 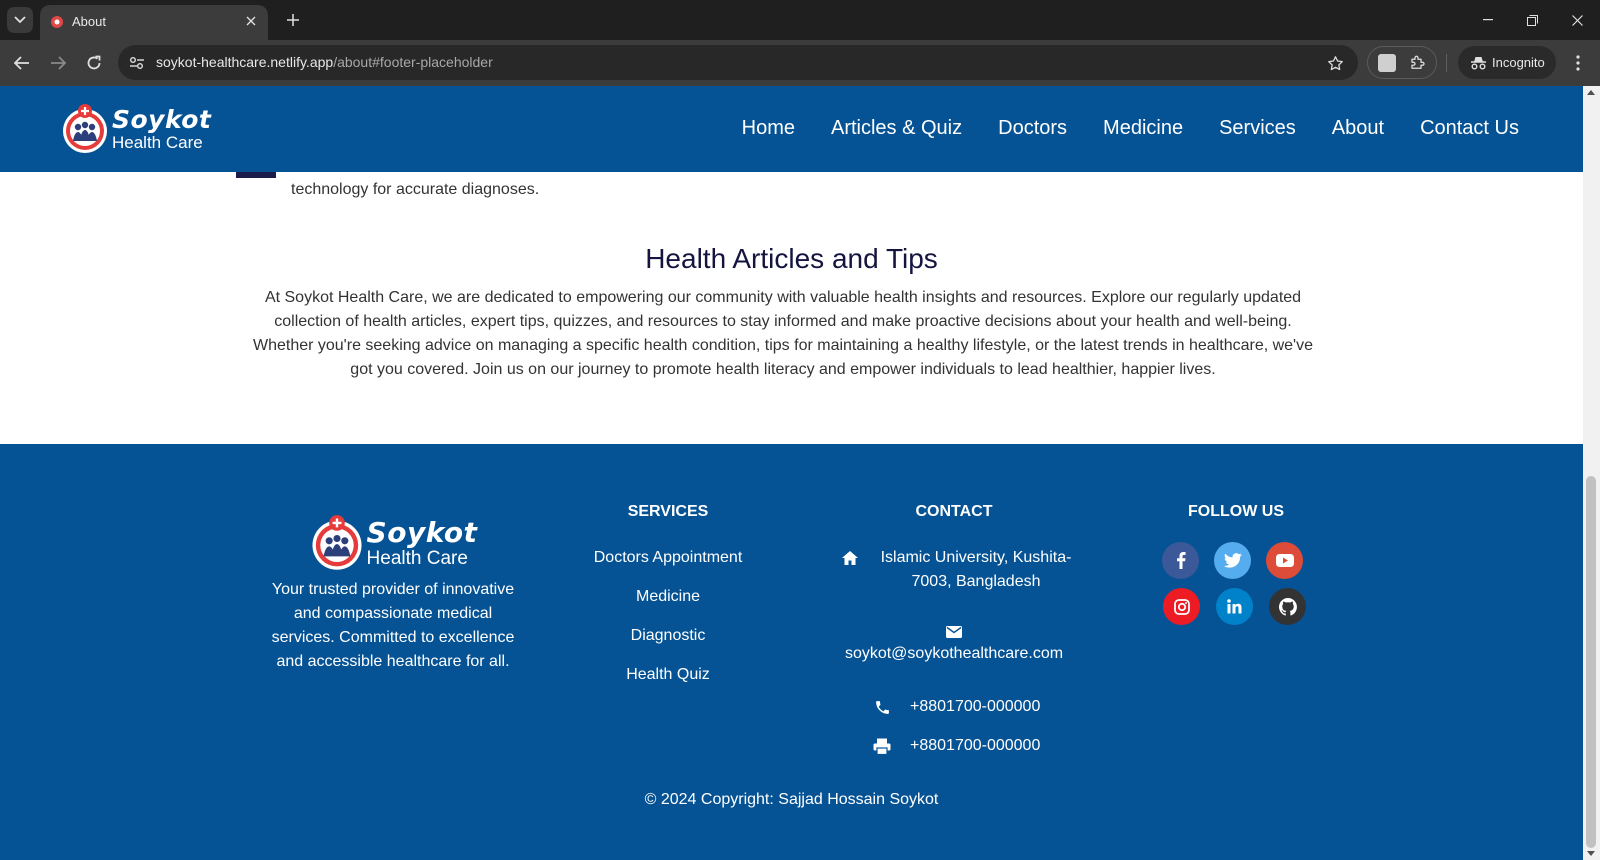 I want to click on contact-fax: +8801700-000000, so click(x=956, y=746).